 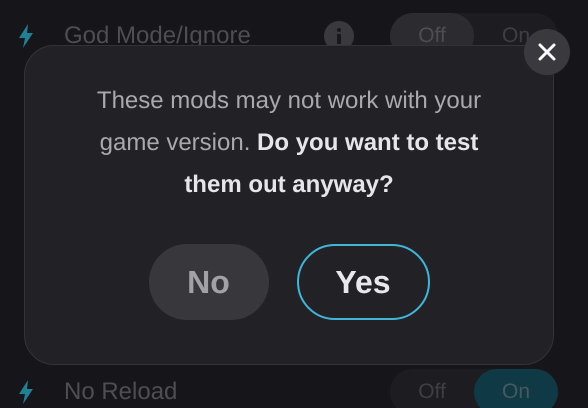 What do you see at coordinates (516, 388) in the screenshot?
I see `toggle-option: On` at bounding box center [516, 388].